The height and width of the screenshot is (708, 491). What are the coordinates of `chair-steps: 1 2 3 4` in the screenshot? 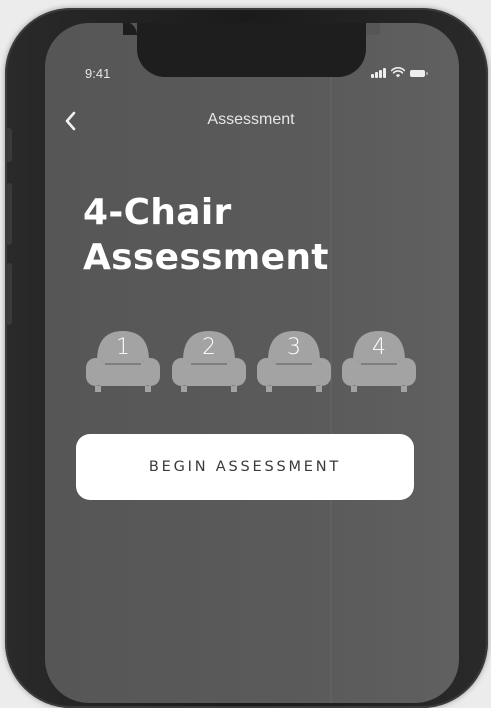 It's located at (253, 359).